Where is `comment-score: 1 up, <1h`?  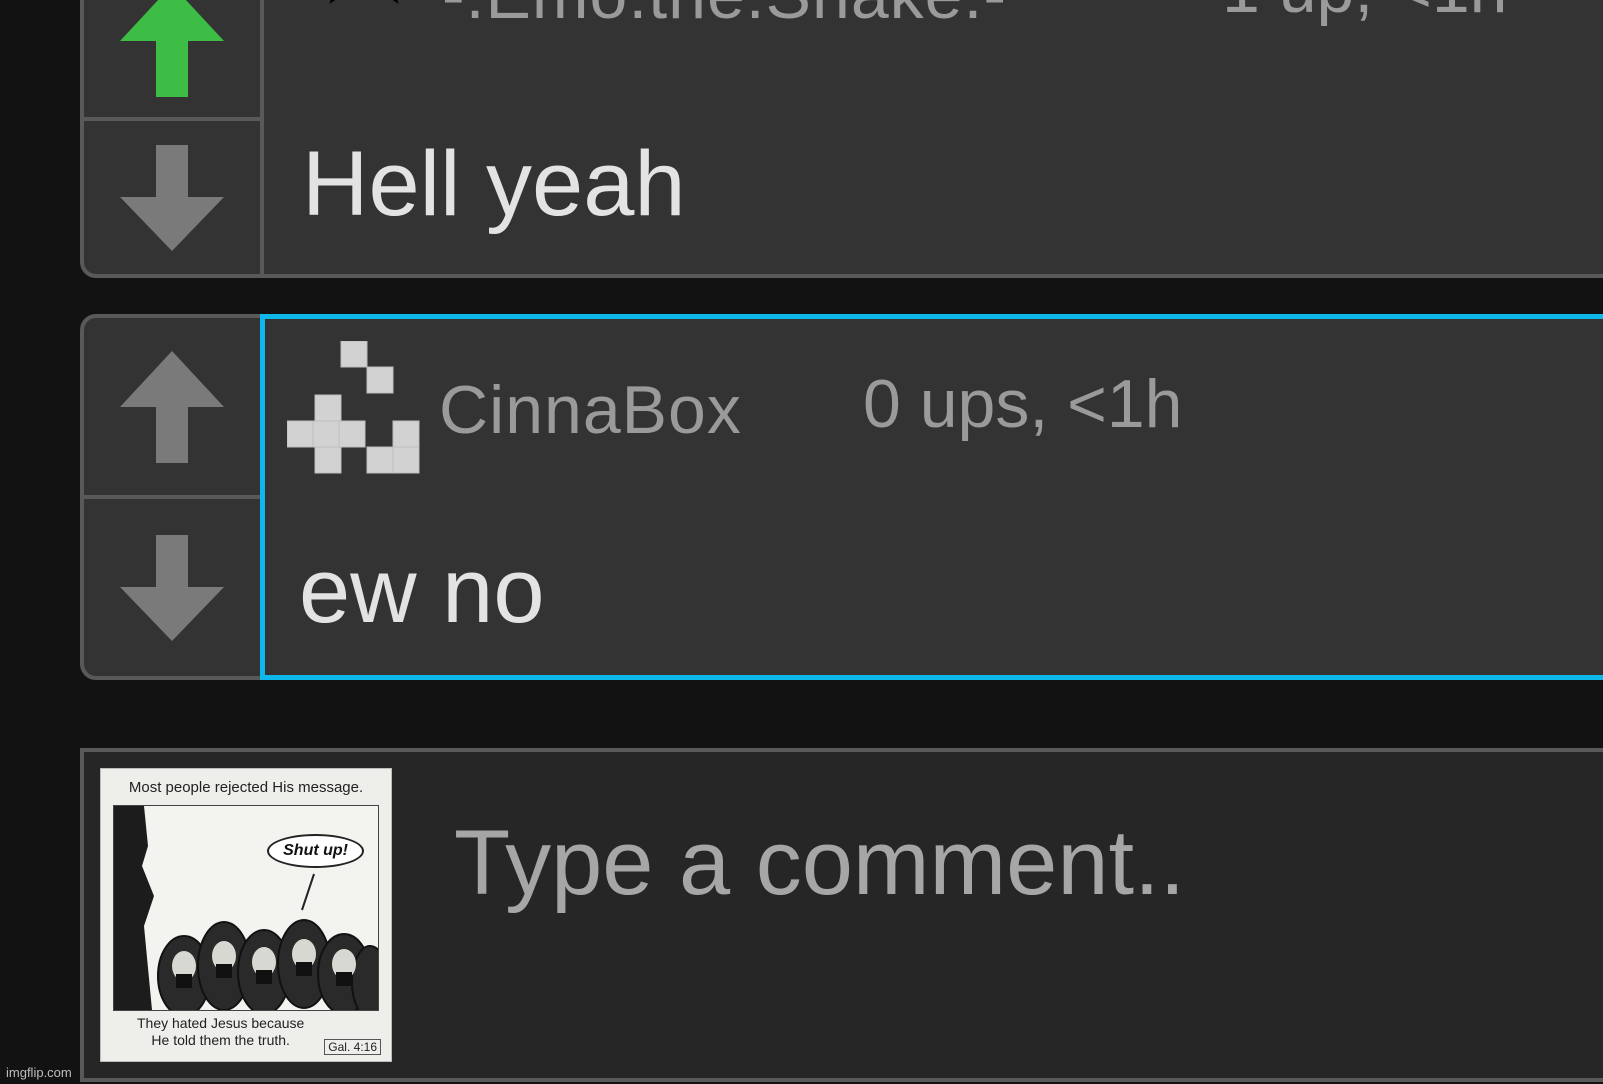 comment-score: 1 up, <1h is located at coordinates (1364, 14).